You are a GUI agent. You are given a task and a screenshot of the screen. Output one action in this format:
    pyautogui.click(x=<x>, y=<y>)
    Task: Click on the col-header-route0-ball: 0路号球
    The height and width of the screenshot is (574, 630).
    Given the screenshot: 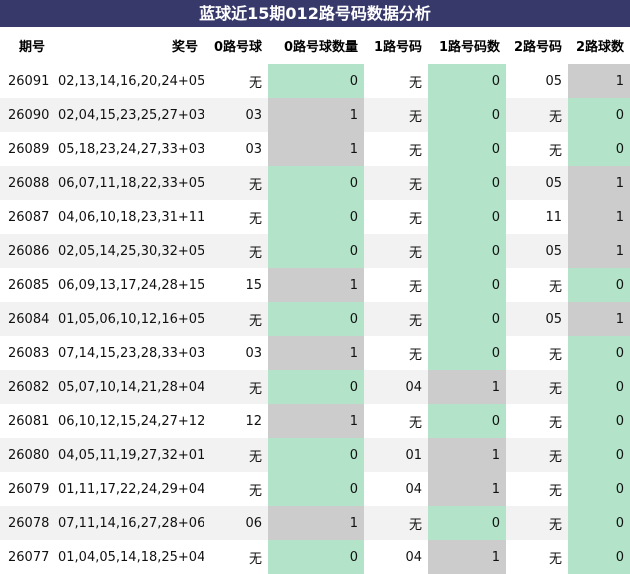 What is the action you would take?
    pyautogui.click(x=237, y=47)
    